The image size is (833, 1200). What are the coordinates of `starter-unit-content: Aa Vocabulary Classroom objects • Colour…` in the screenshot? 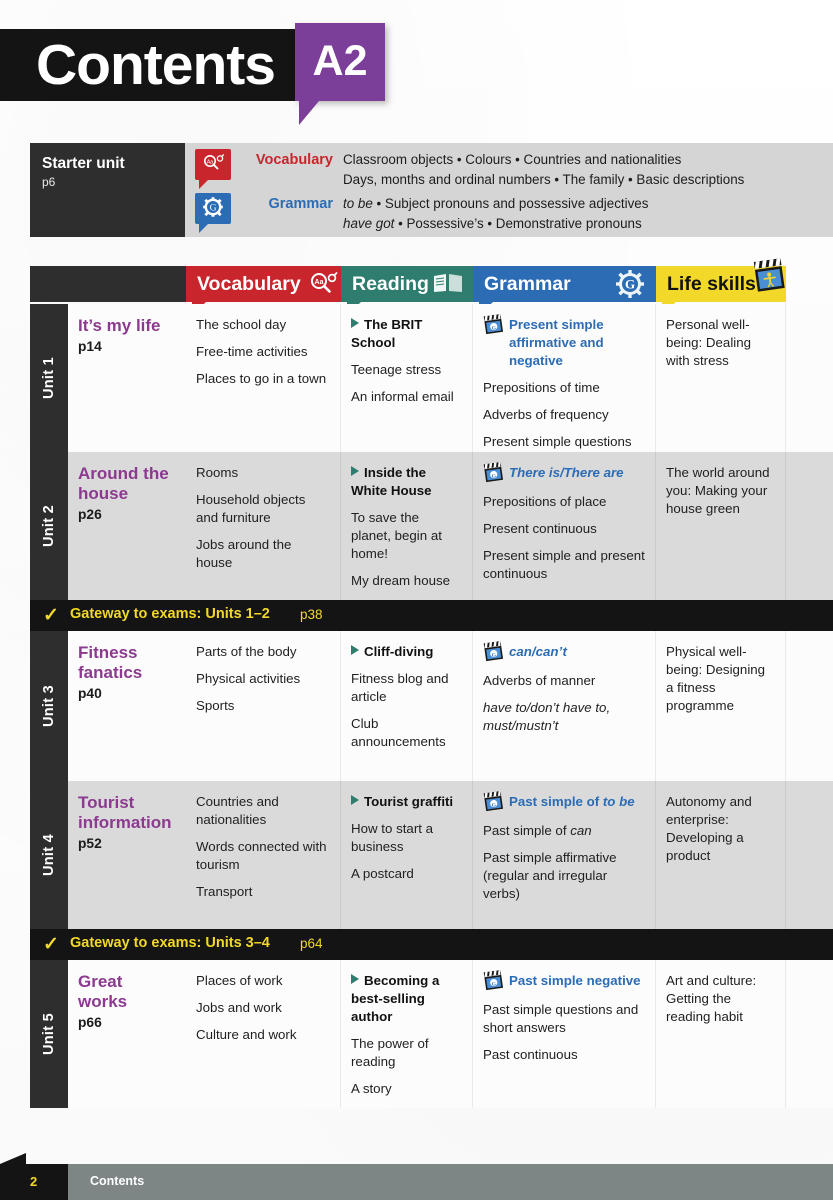 It's located at (509, 190).